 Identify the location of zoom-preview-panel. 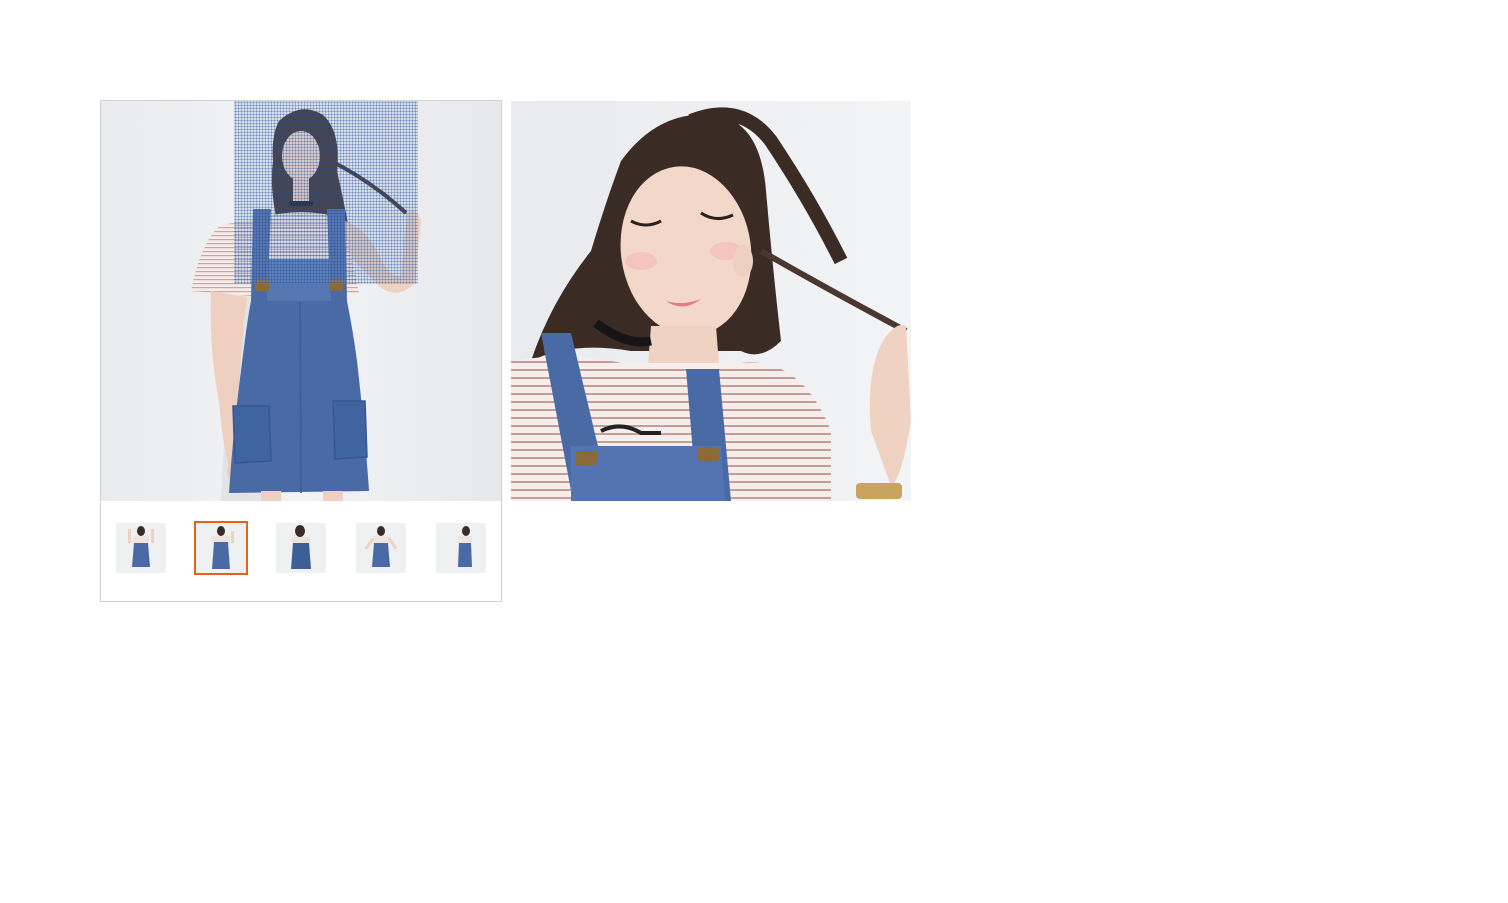
(711, 301).